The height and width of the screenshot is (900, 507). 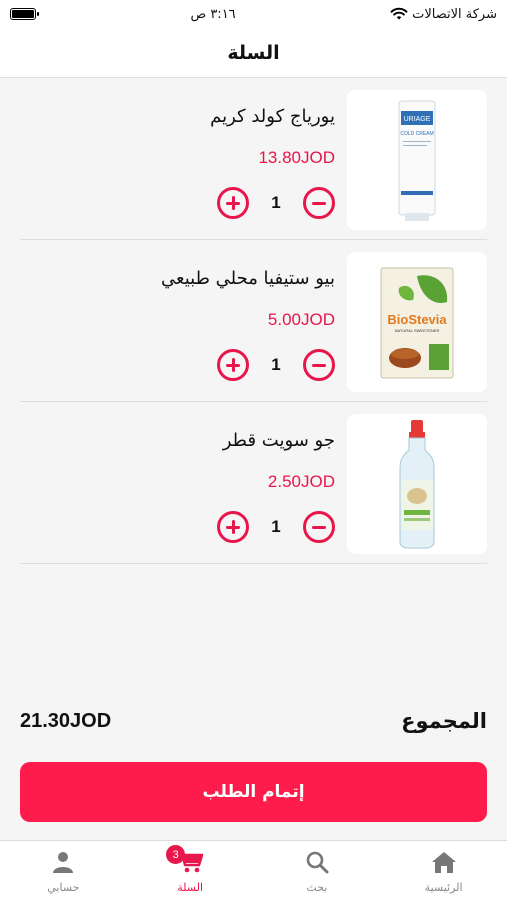 I want to click on stevia-box-image: BioStevia NATURAL SWEETENER, so click(x=417, y=323).